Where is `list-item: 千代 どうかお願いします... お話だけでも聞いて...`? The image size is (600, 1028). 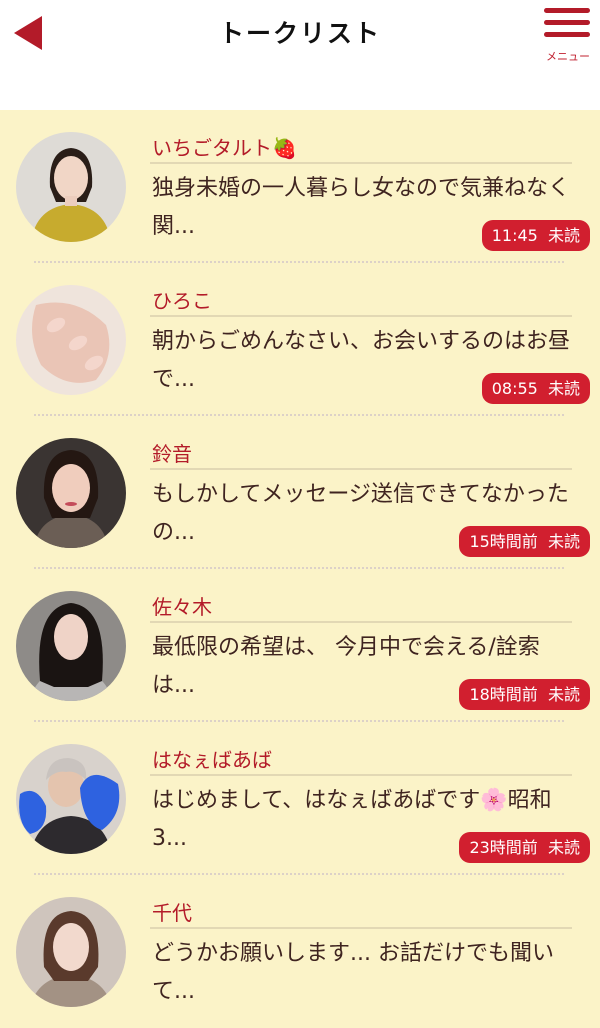
list-item: 千代 どうかお願いします... お話だけでも聞いて... is located at coordinates (300, 951).